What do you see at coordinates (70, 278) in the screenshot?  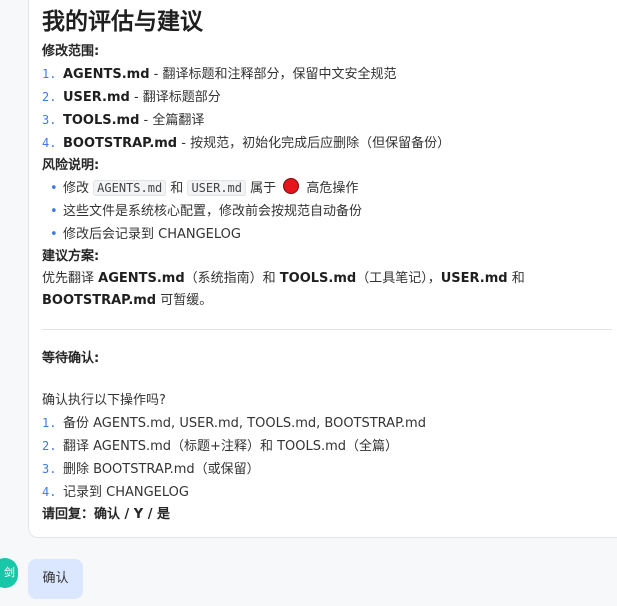 I see `suggestion-text: 优先翻译` at bounding box center [70, 278].